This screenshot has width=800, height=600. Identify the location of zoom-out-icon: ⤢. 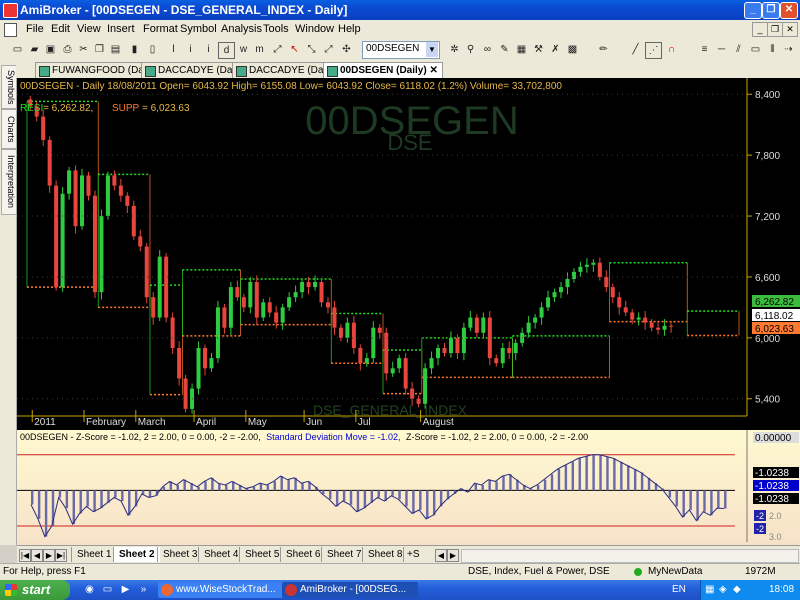
(328, 49).